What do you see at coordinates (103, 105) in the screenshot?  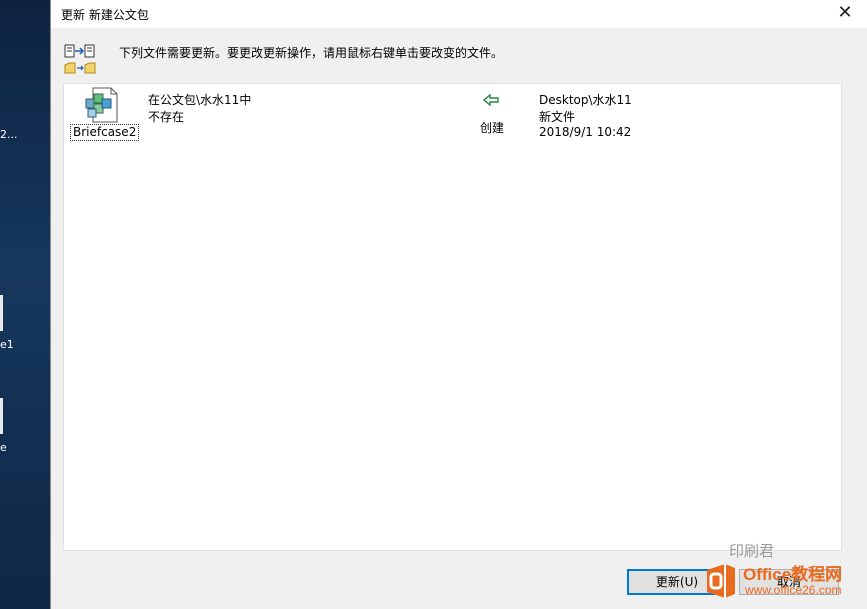 I see `briefcase-file-icon` at bounding box center [103, 105].